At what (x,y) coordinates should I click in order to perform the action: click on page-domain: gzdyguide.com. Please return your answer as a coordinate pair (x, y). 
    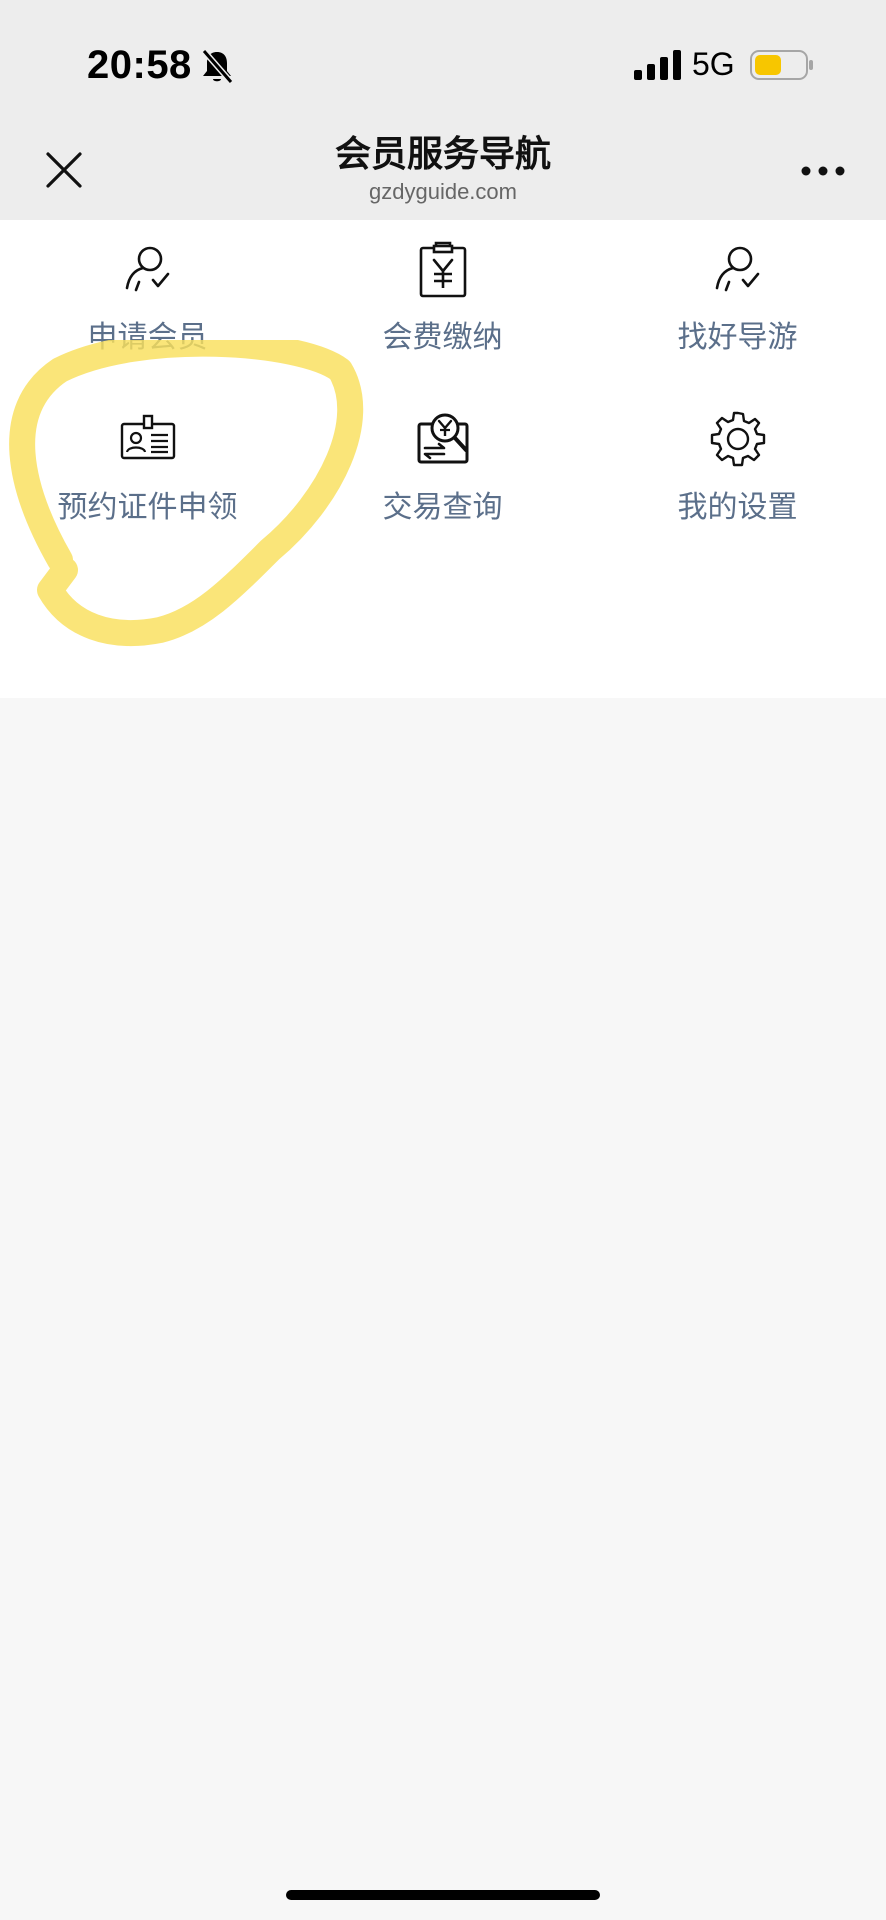
    Looking at the image, I should click on (443, 191).